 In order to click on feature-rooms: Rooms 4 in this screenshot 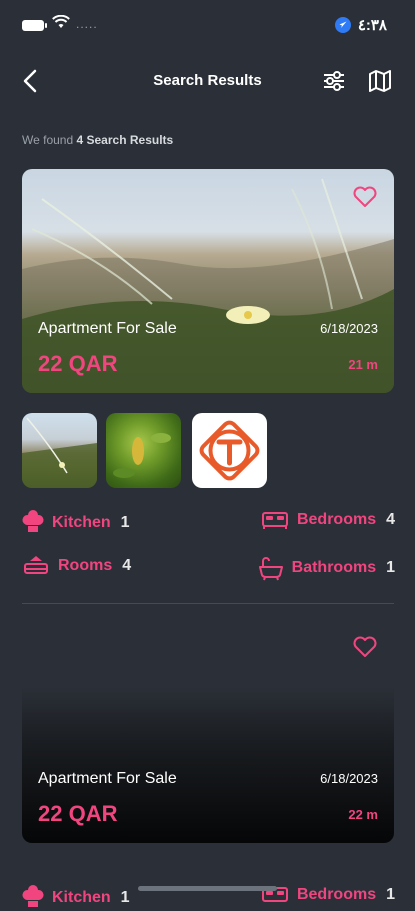, I will do `click(76, 566)`.